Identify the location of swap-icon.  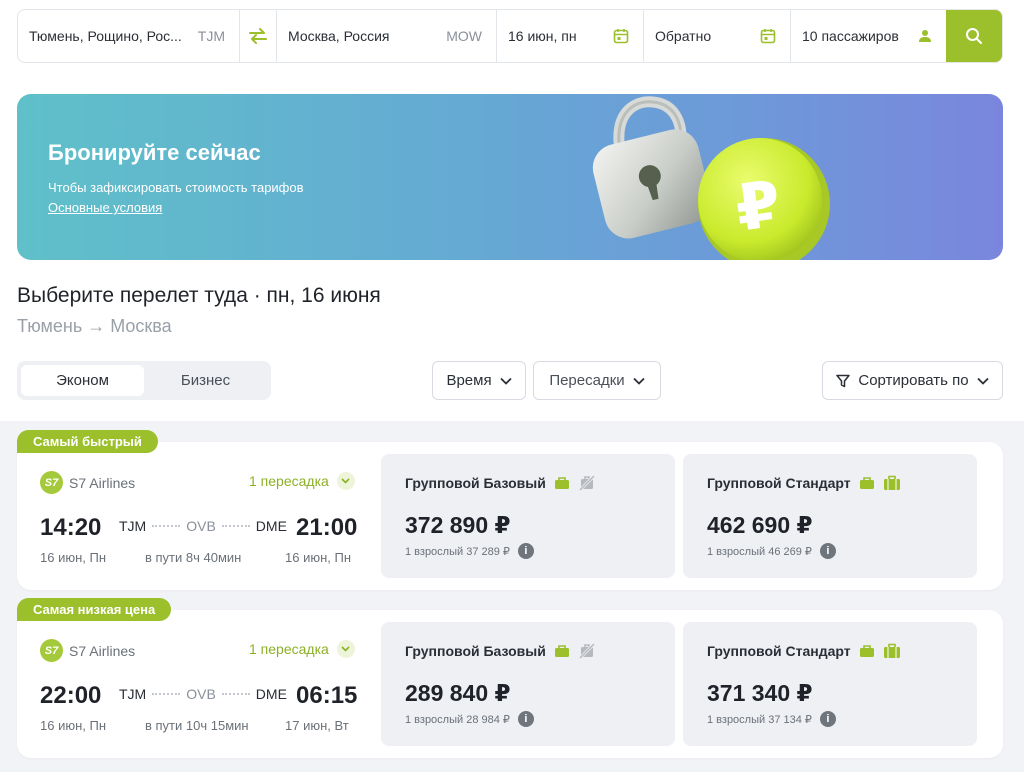
(258, 36).